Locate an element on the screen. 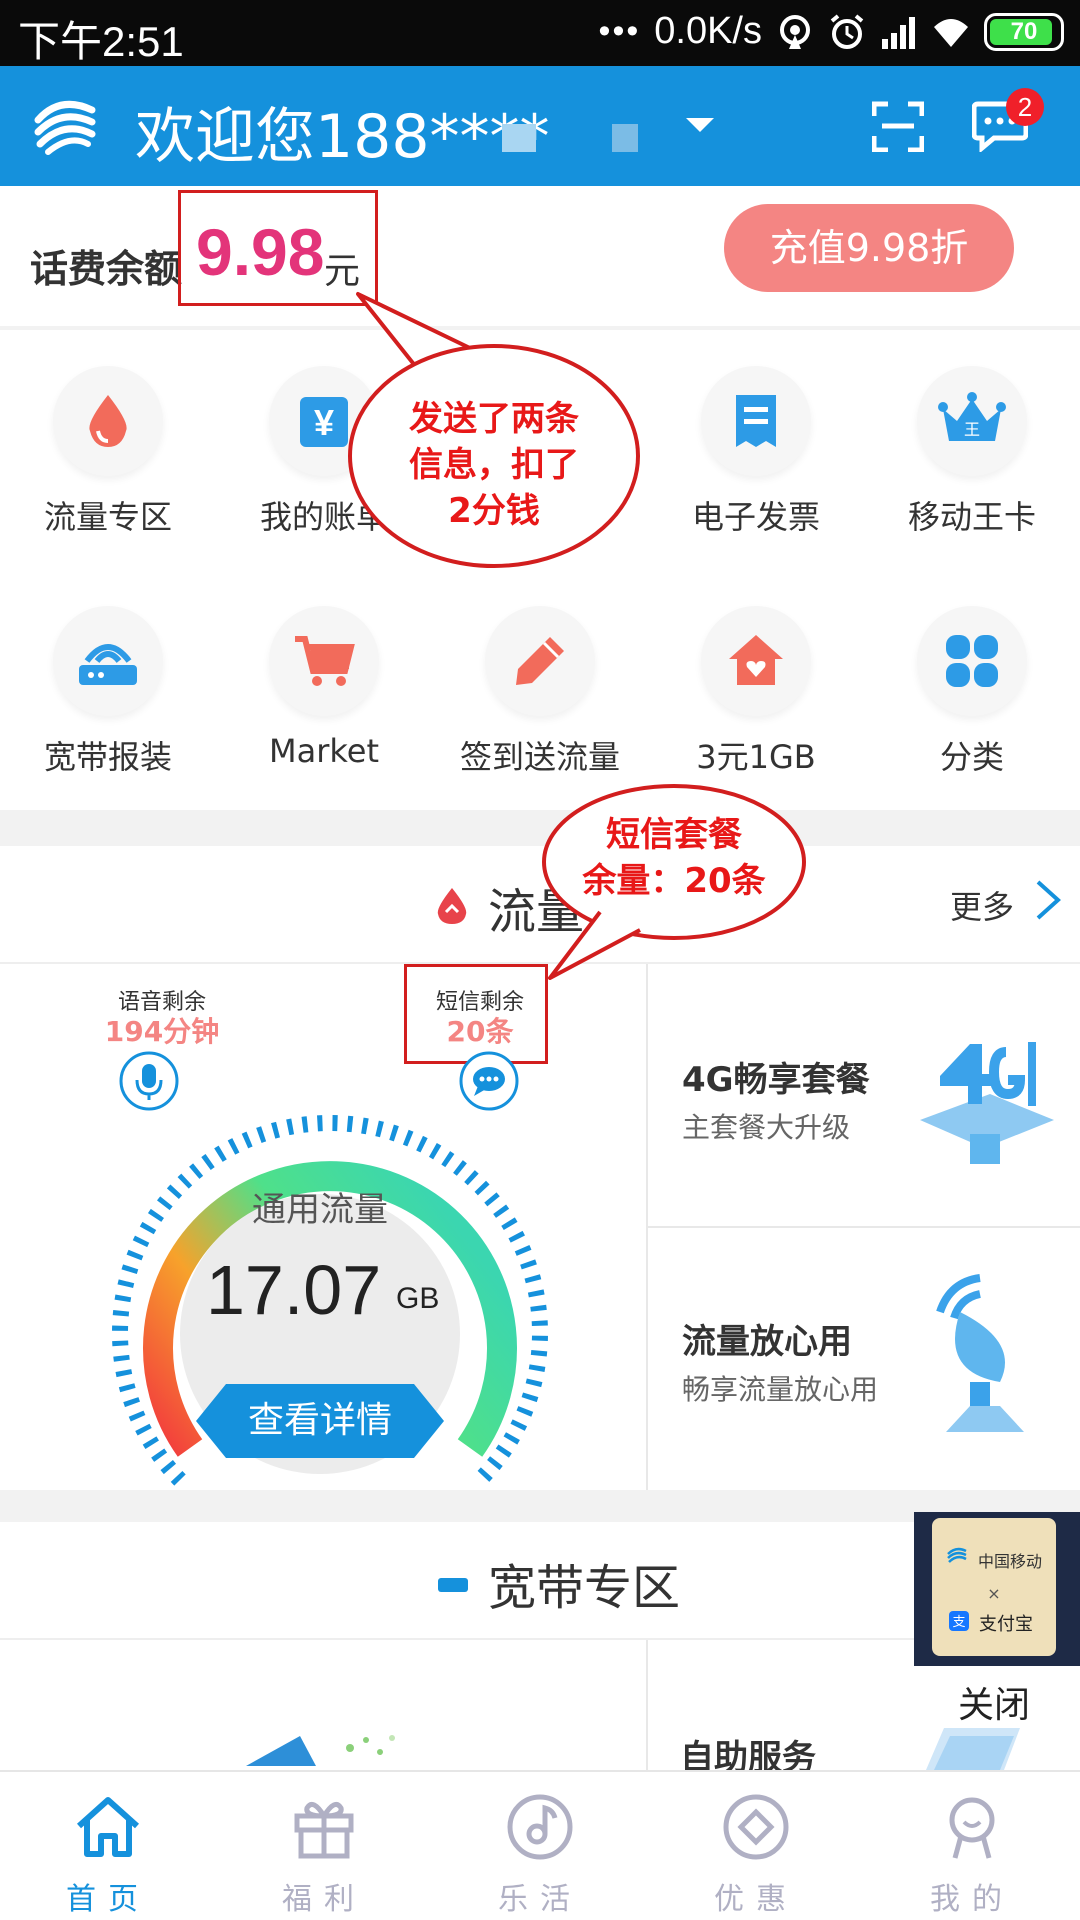 This screenshot has height=1920, width=1080. status-icons: ••• 0.0K/s 70 is located at coordinates (831, 31).